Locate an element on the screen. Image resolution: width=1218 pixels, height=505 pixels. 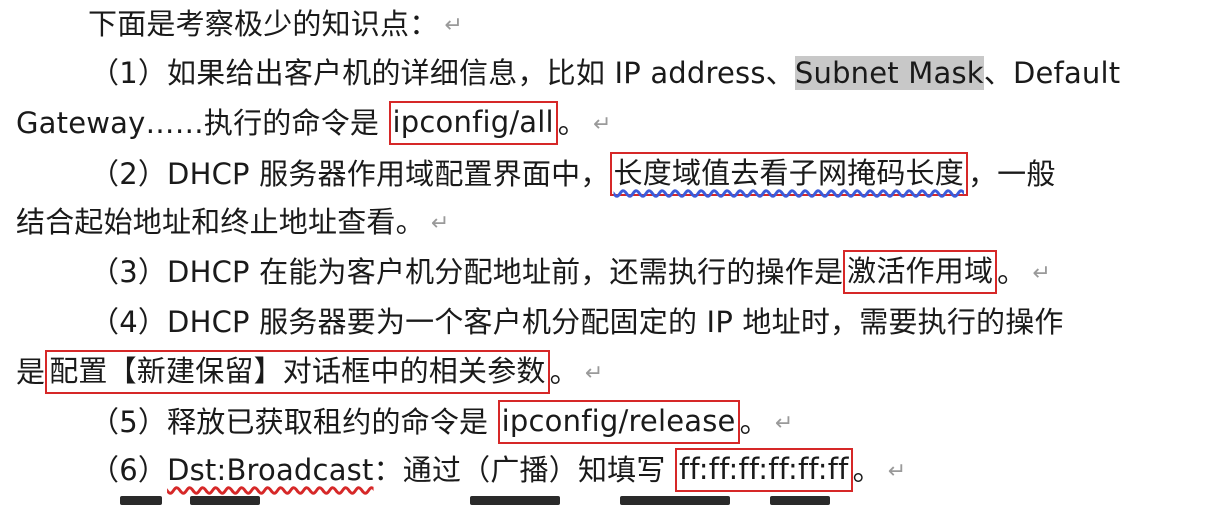
intro-text: 下面是考察极少的知识点： is located at coordinates (263, 24).